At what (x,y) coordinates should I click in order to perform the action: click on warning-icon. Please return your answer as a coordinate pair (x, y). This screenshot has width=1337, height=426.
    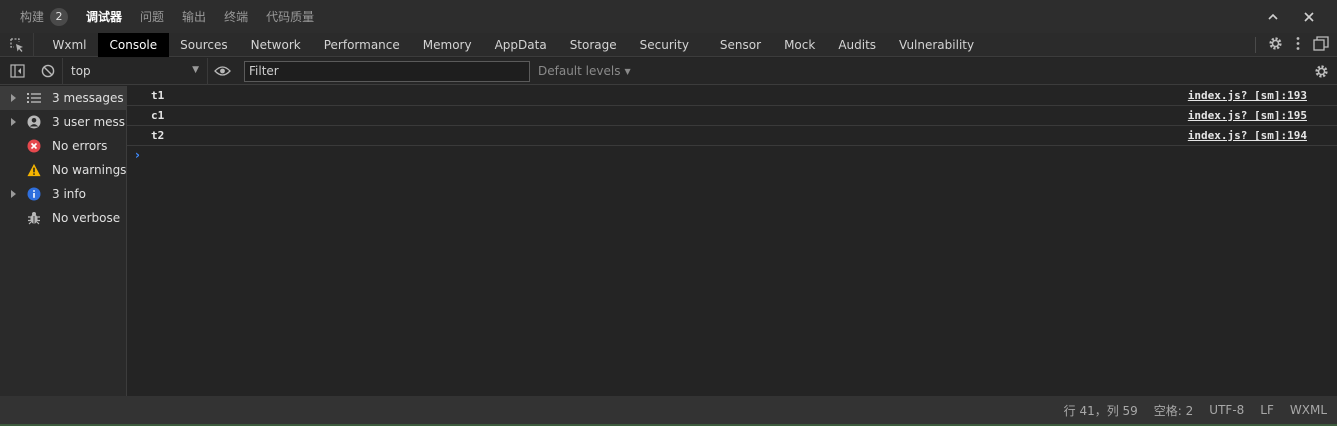
    Looking at the image, I should click on (34, 170).